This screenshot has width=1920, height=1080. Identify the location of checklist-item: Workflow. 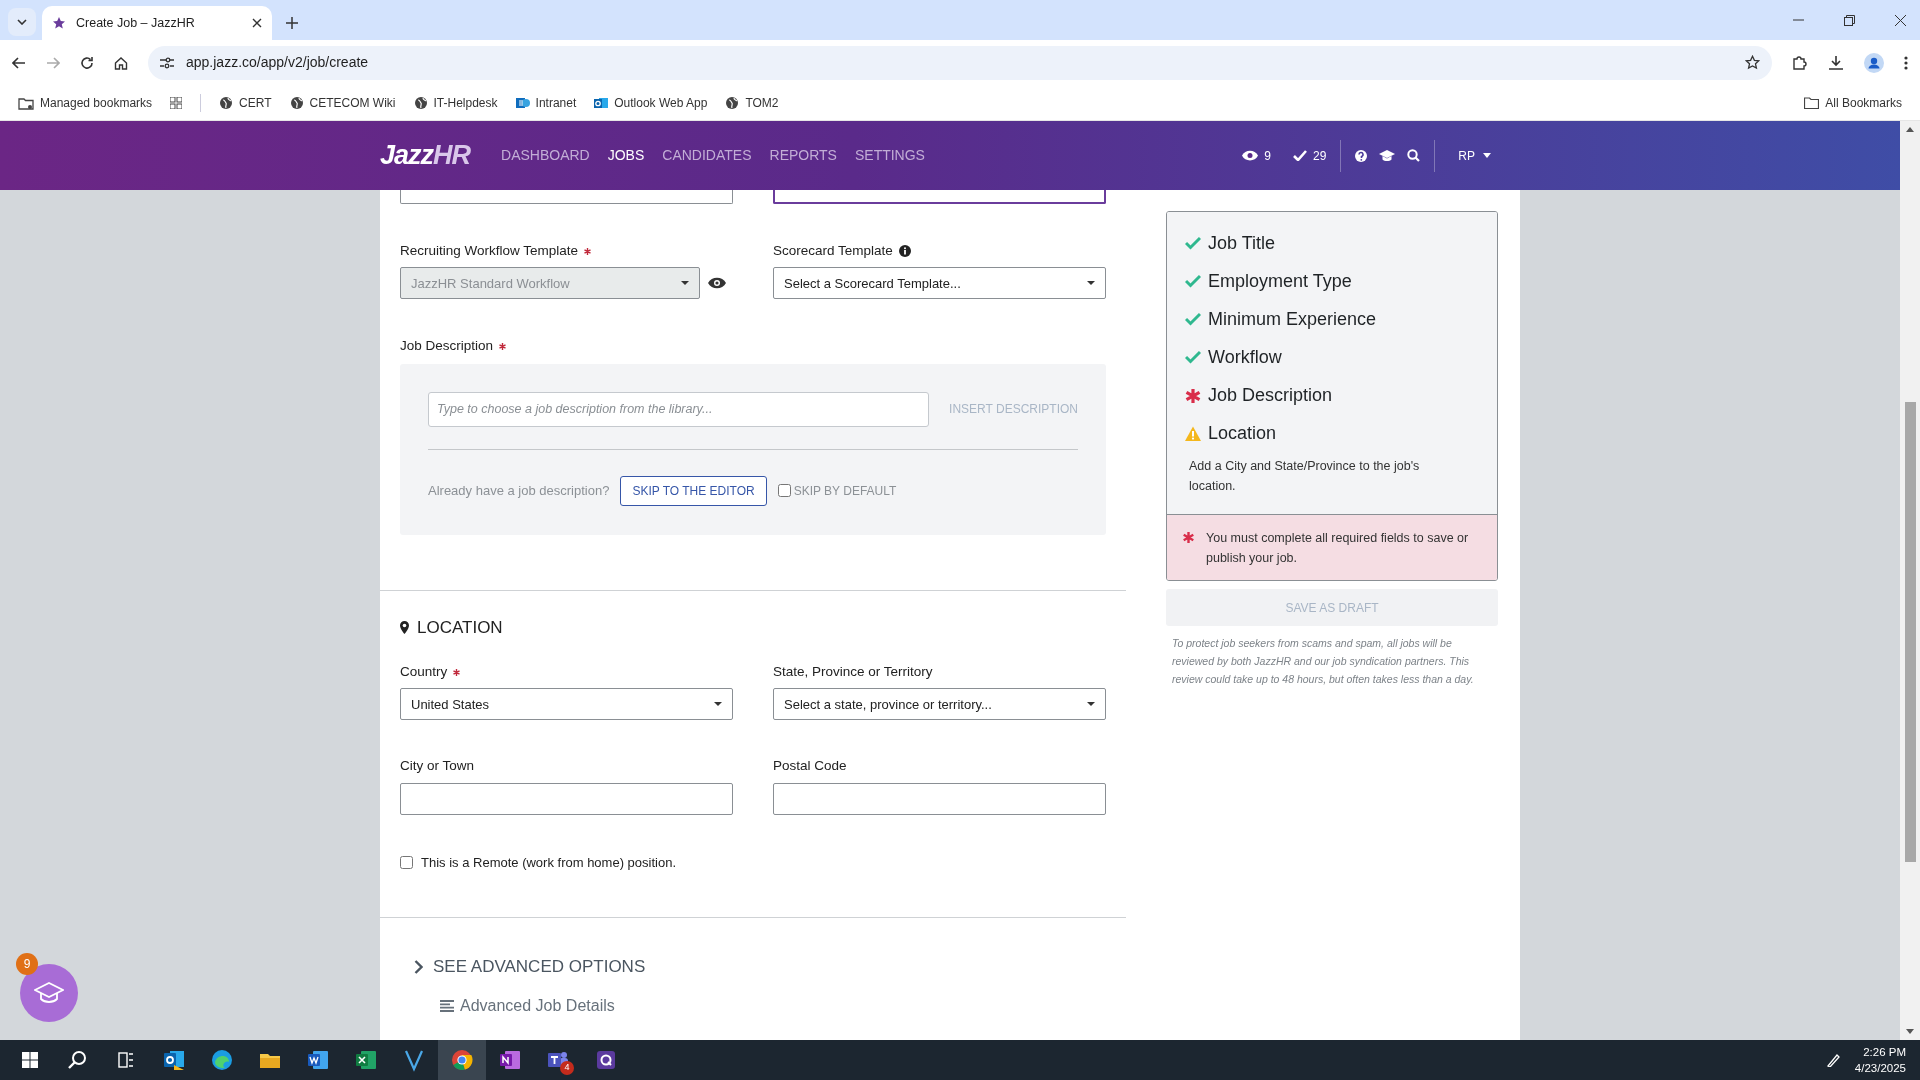
(1245, 357).